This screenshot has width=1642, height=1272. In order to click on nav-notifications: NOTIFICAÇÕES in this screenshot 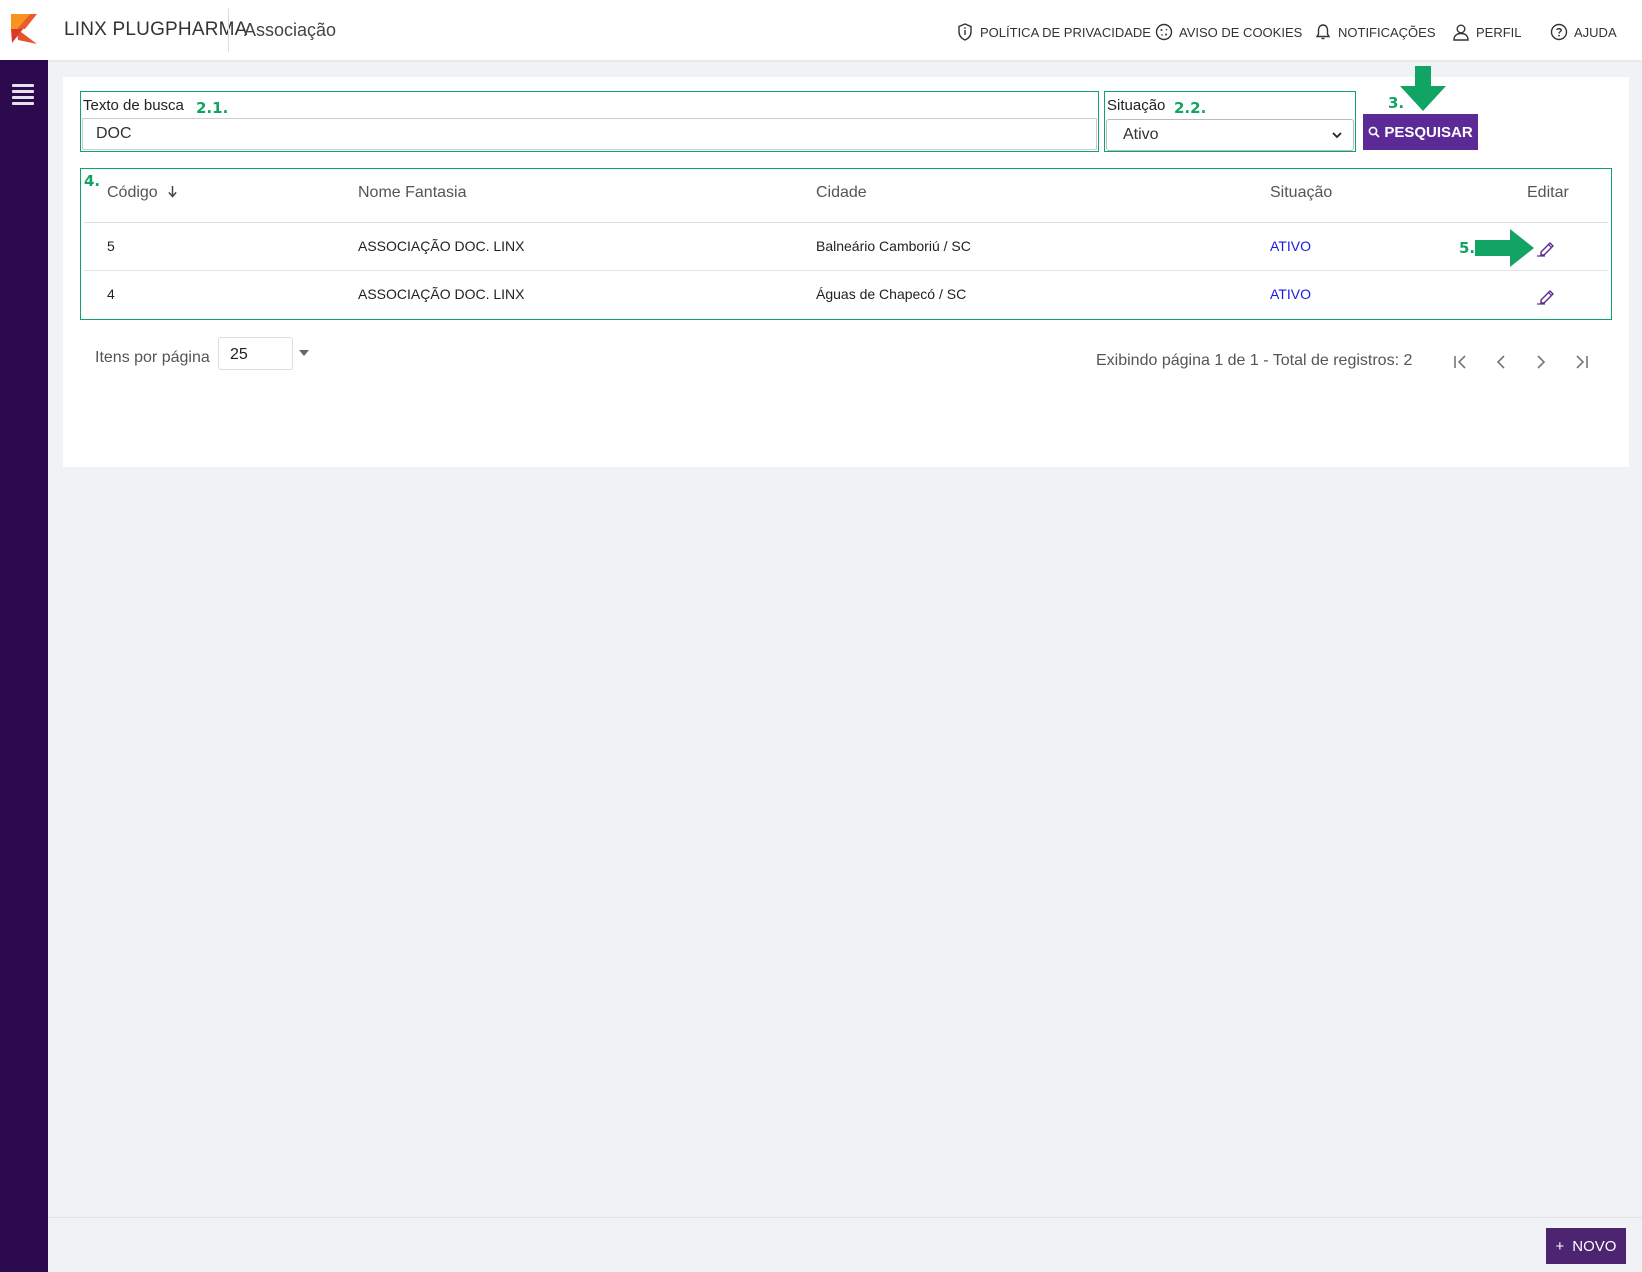, I will do `click(1374, 32)`.